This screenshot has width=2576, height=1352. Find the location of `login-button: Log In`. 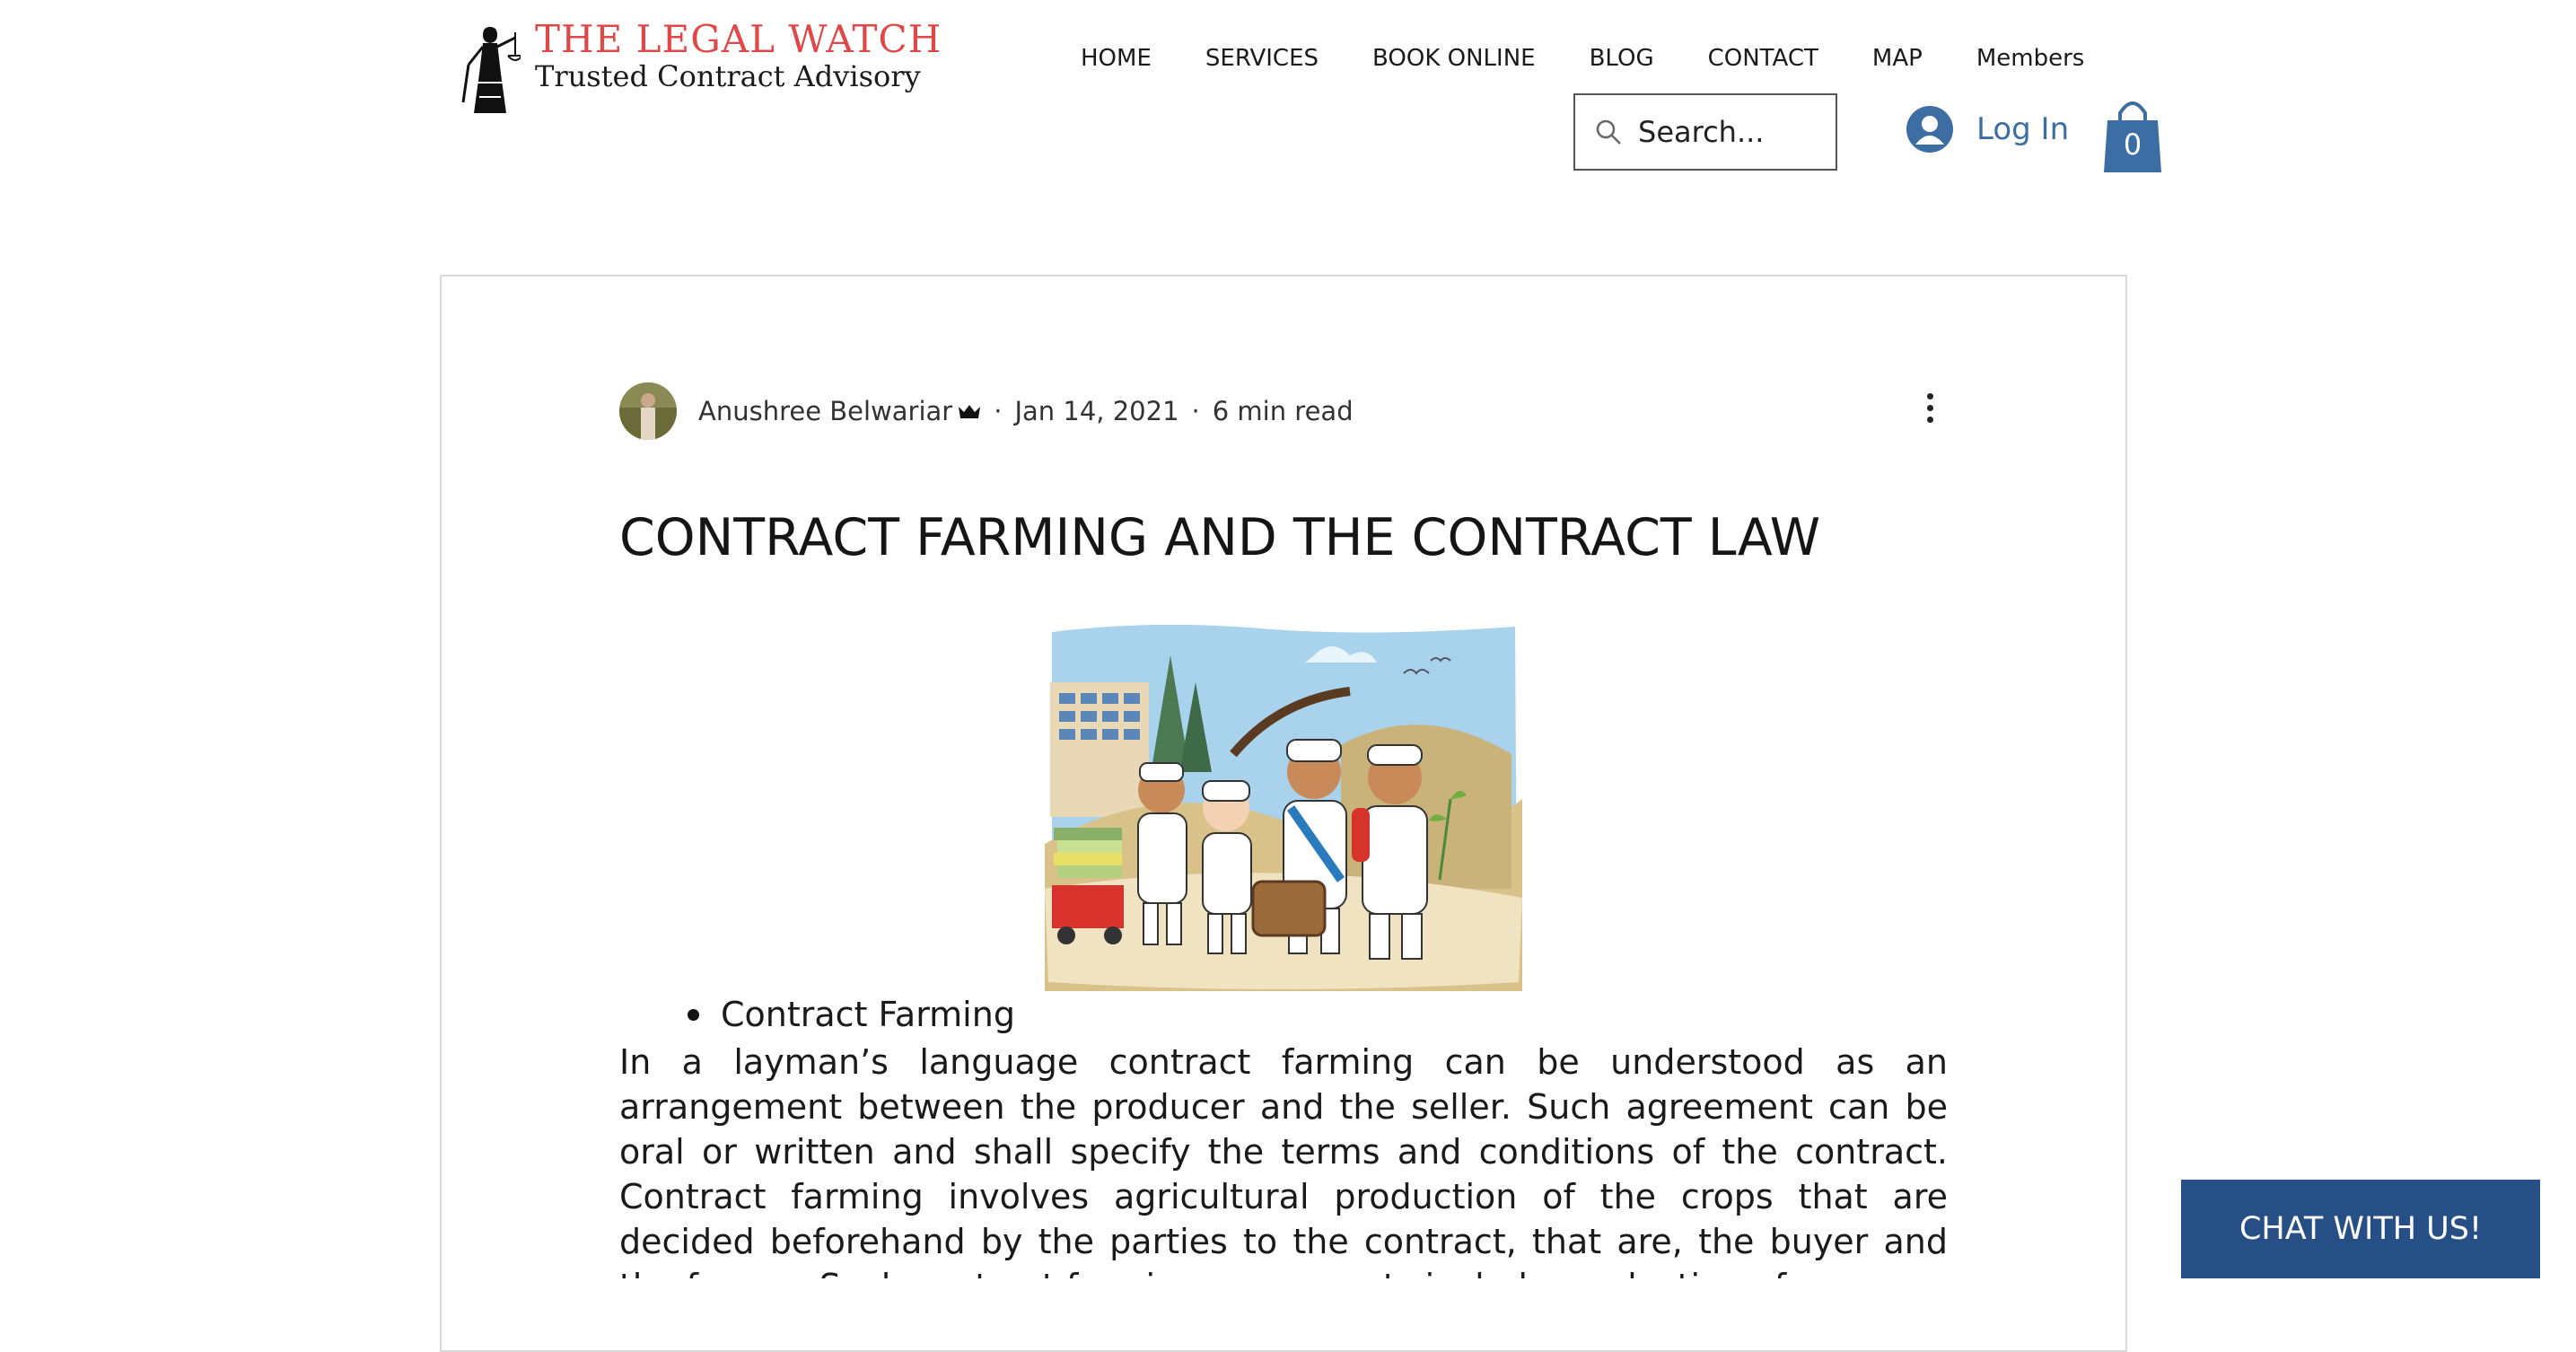

login-button: Log In is located at coordinates (1987, 129).